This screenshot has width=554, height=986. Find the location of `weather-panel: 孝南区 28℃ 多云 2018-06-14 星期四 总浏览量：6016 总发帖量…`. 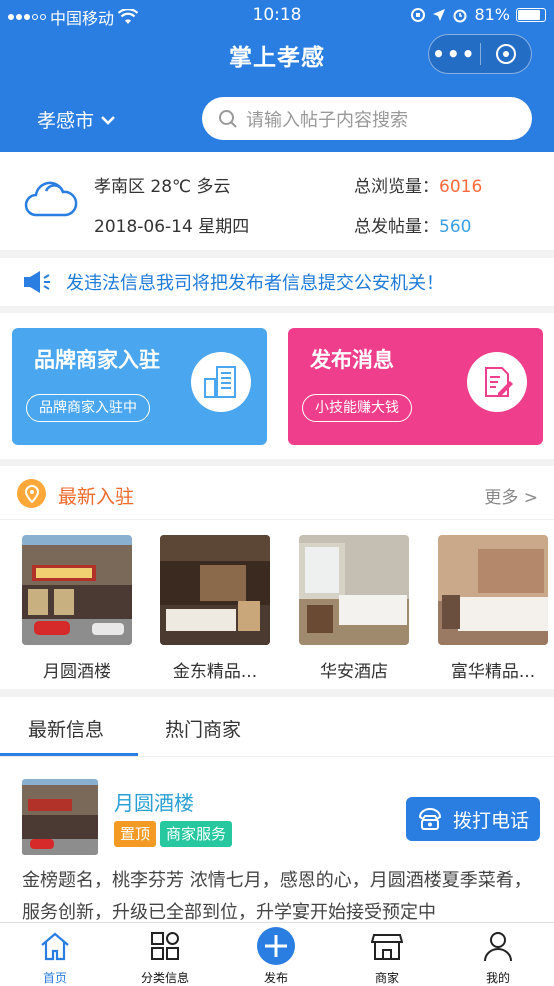

weather-panel: 孝南区 28℃ 多云 2018-06-14 星期四 总浏览量：6016 总发帖量… is located at coordinates (277, 201).